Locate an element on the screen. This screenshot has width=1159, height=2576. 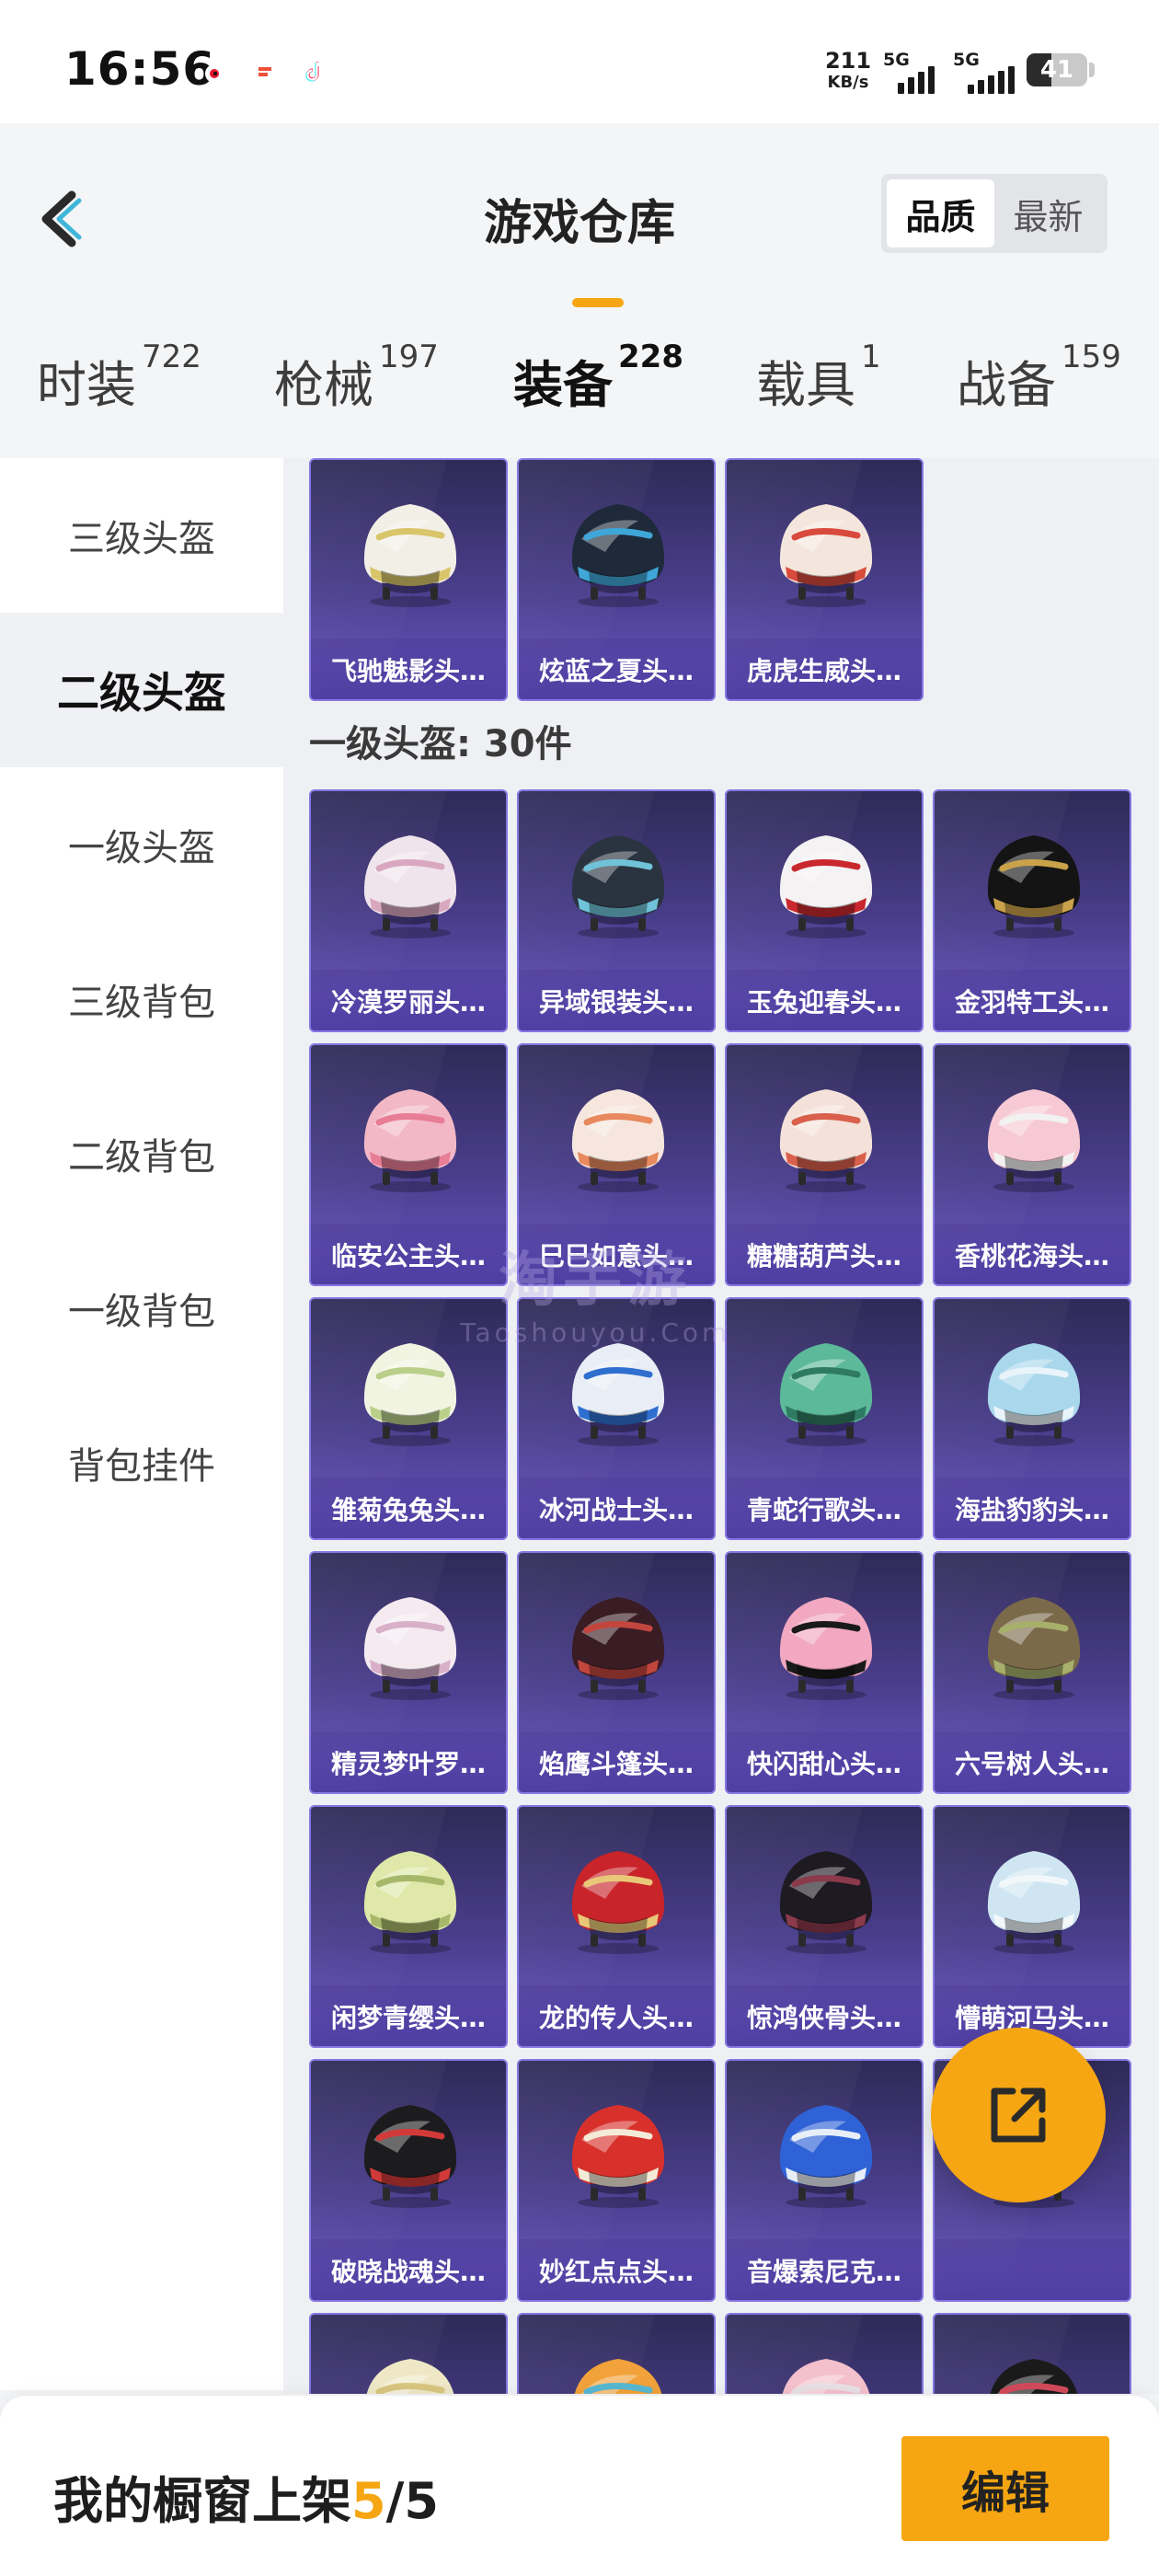
shelf-status: 我的橱窗上架5/5 is located at coordinates (246, 2496).